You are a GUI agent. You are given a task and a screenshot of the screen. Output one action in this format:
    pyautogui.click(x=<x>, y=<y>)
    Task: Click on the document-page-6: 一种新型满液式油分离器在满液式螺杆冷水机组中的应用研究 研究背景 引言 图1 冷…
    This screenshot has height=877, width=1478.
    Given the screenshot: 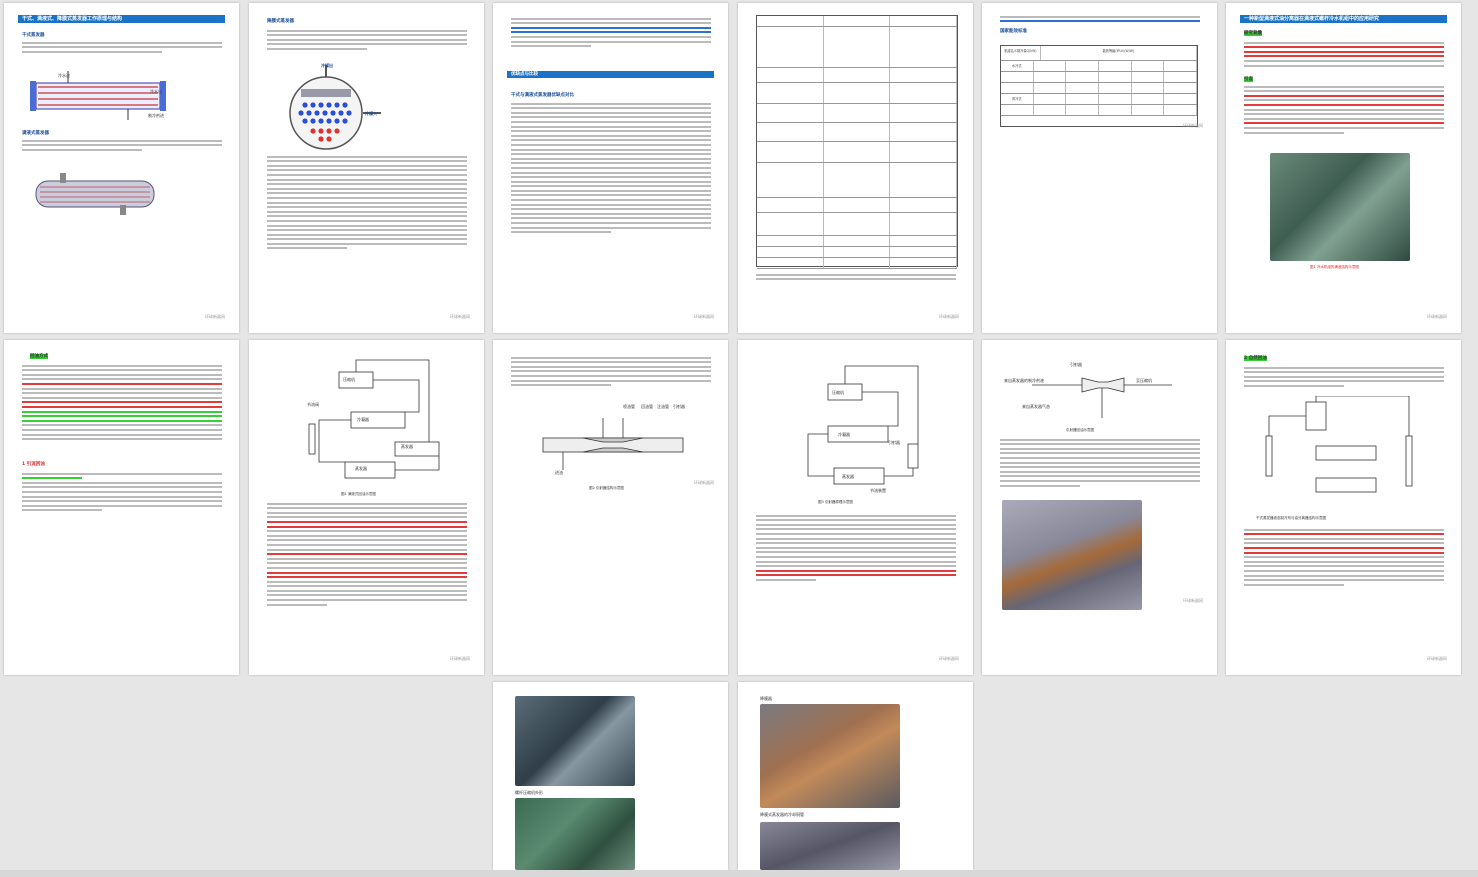 What is the action you would take?
    pyautogui.click(x=1343, y=168)
    